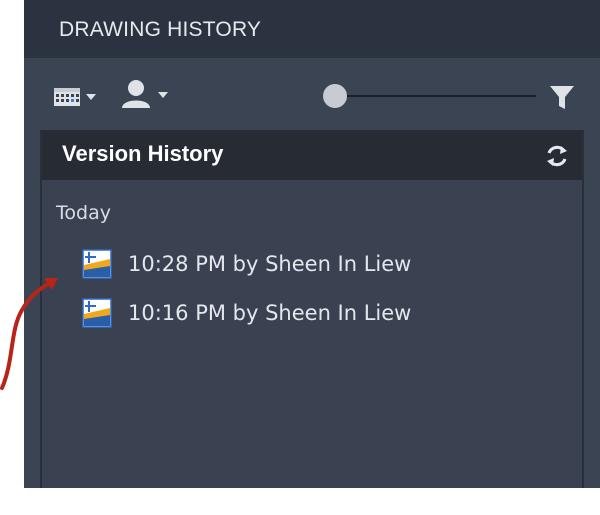  Describe the element at coordinates (143, 153) in the screenshot. I see `version-history-title: Version History` at that location.